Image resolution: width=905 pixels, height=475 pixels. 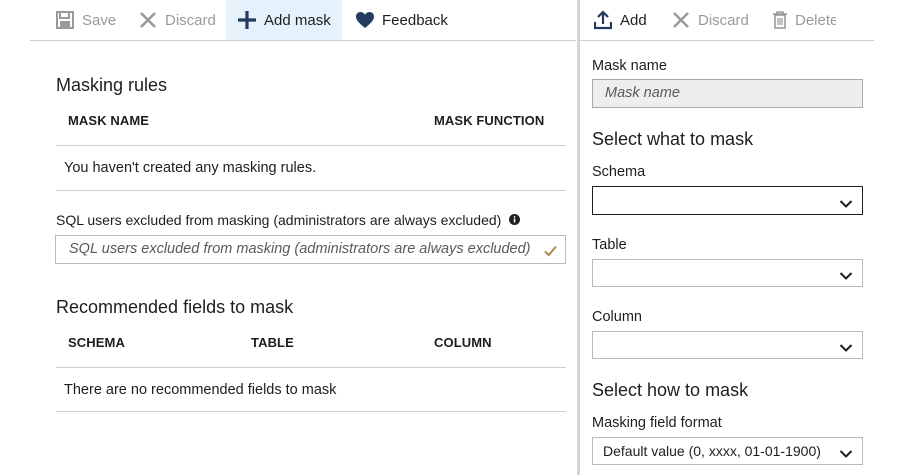 I want to click on delete-button: Delete, so click(x=804, y=20).